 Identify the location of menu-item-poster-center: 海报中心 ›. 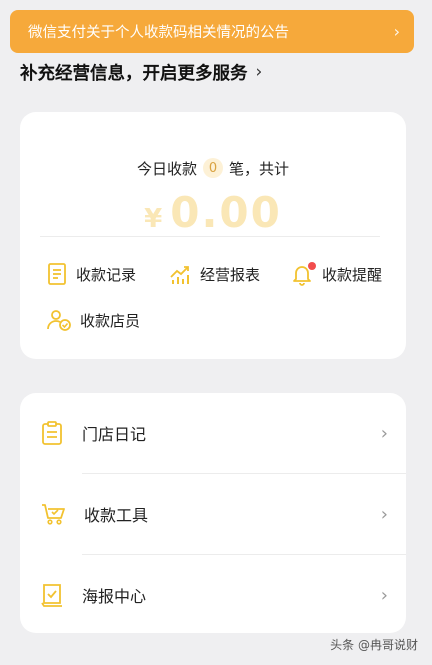
(213, 594).